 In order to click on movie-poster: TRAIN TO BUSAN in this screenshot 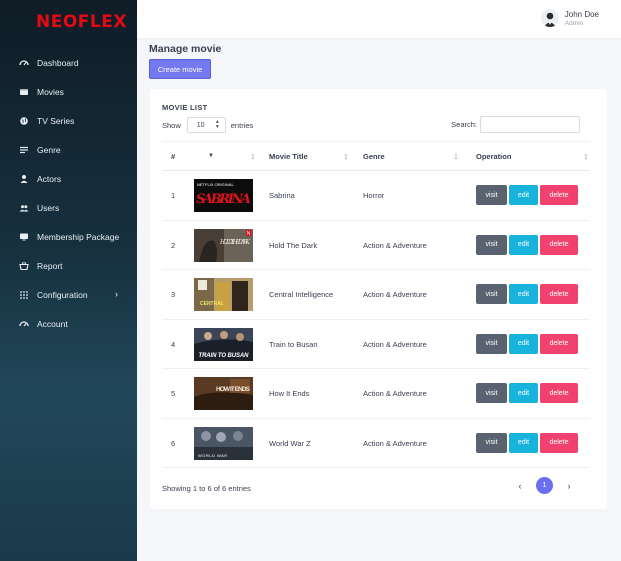, I will do `click(223, 344)`.